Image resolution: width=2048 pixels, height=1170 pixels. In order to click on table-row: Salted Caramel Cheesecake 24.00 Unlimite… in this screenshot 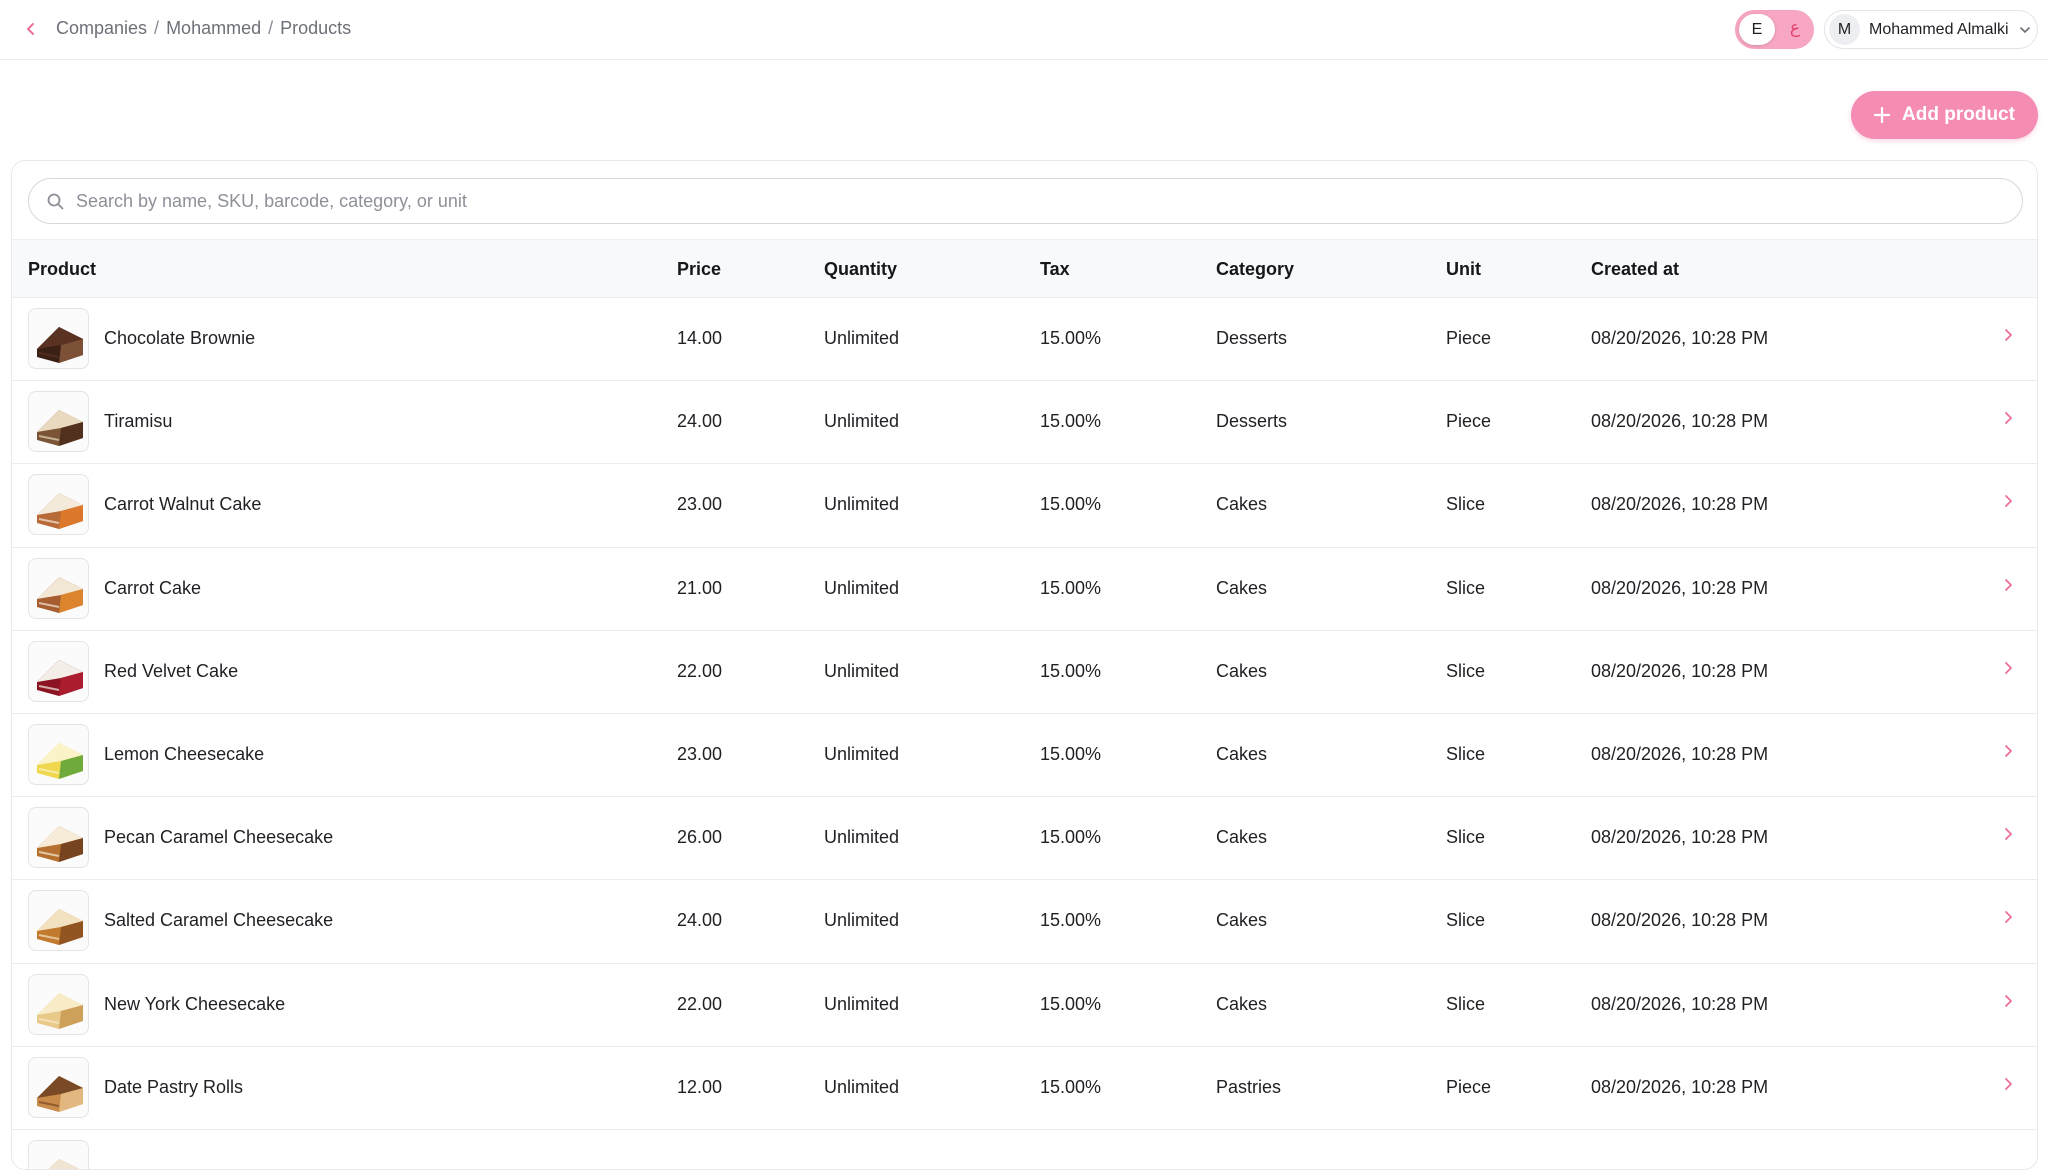, I will do `click(1024, 922)`.